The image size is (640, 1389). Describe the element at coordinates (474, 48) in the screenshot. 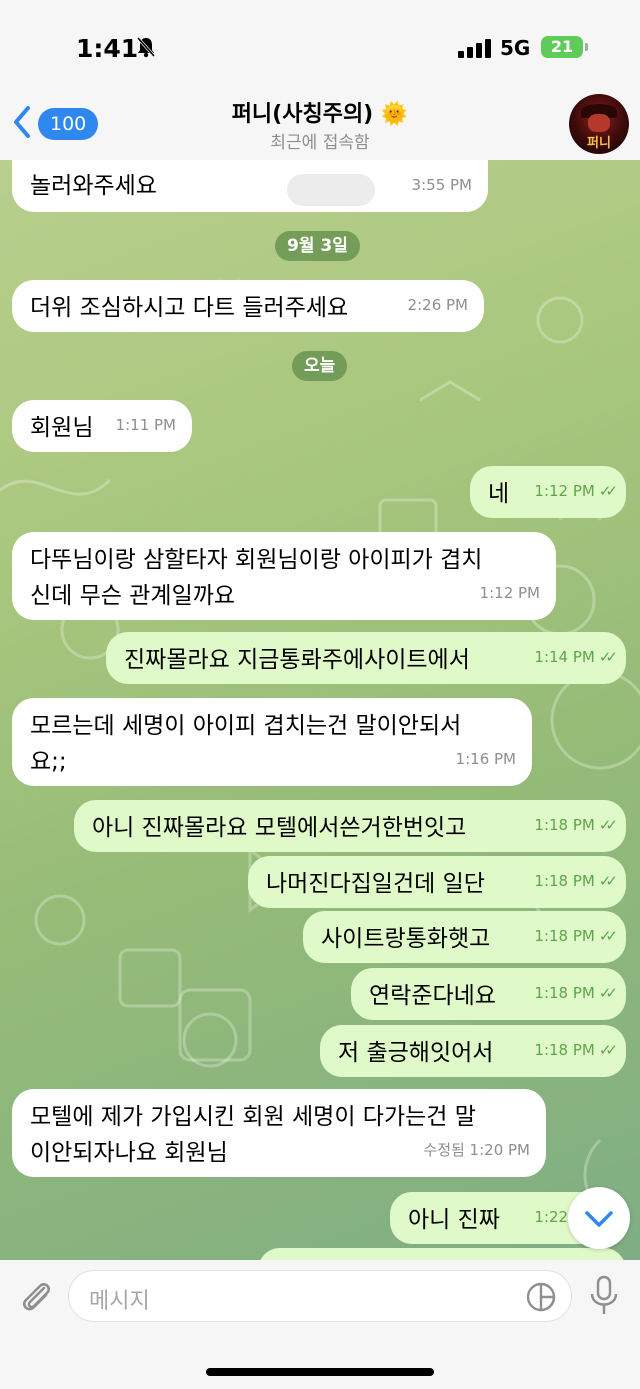

I see `cellular-signal-icon` at that location.